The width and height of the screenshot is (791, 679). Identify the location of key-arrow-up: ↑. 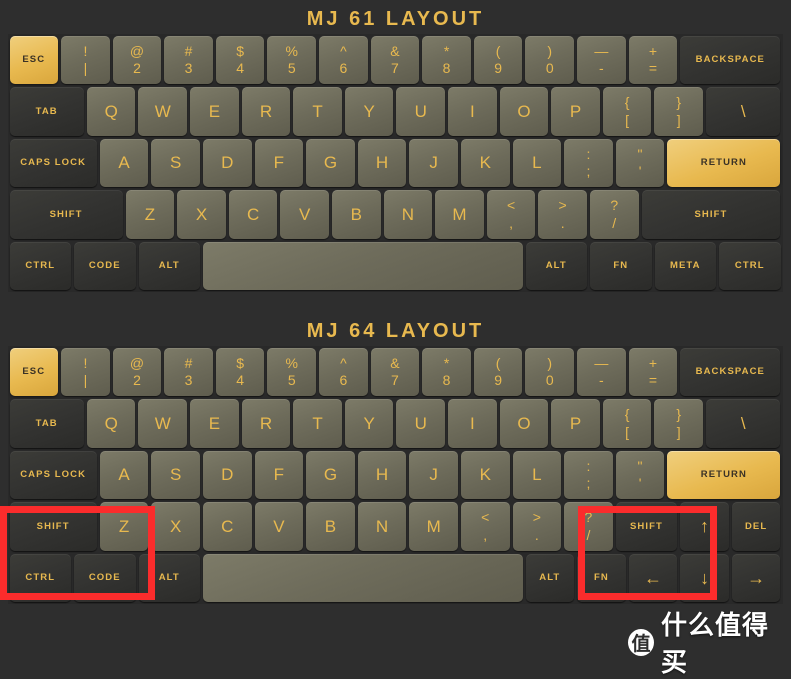
(704, 526).